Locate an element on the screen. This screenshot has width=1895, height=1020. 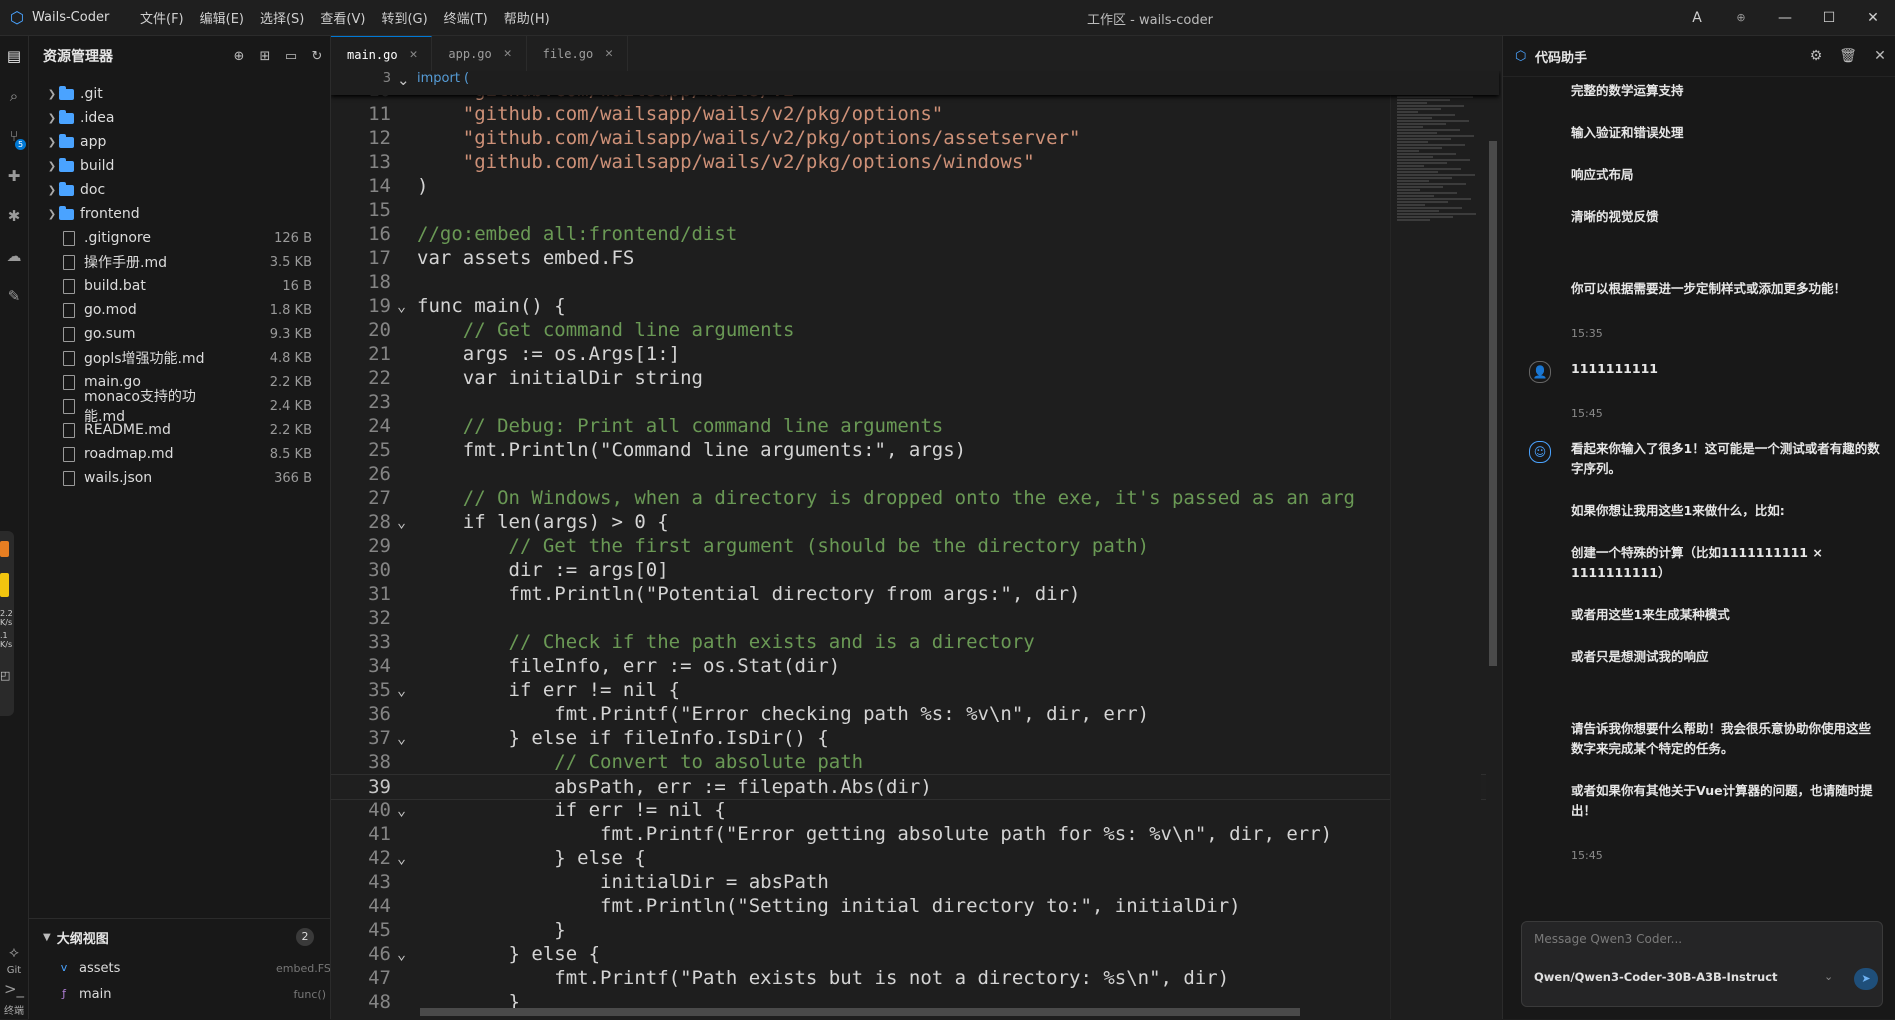
scrollbar-thumb is located at coordinates (1493, 403).